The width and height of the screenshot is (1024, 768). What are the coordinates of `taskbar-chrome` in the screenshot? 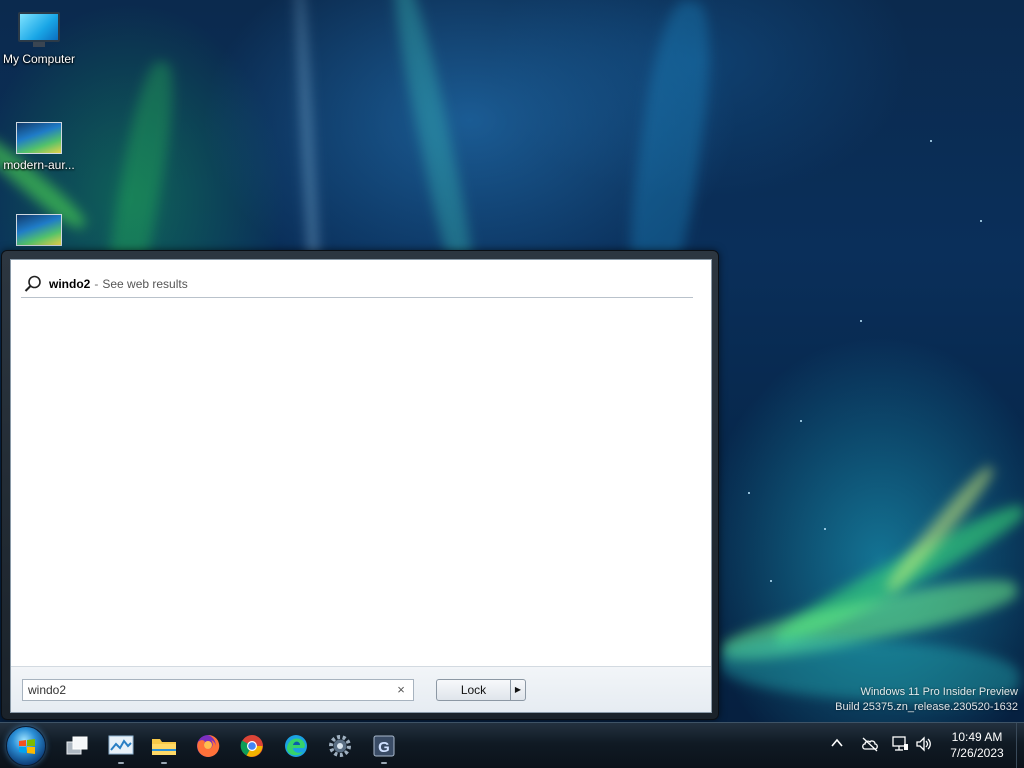 It's located at (252, 746).